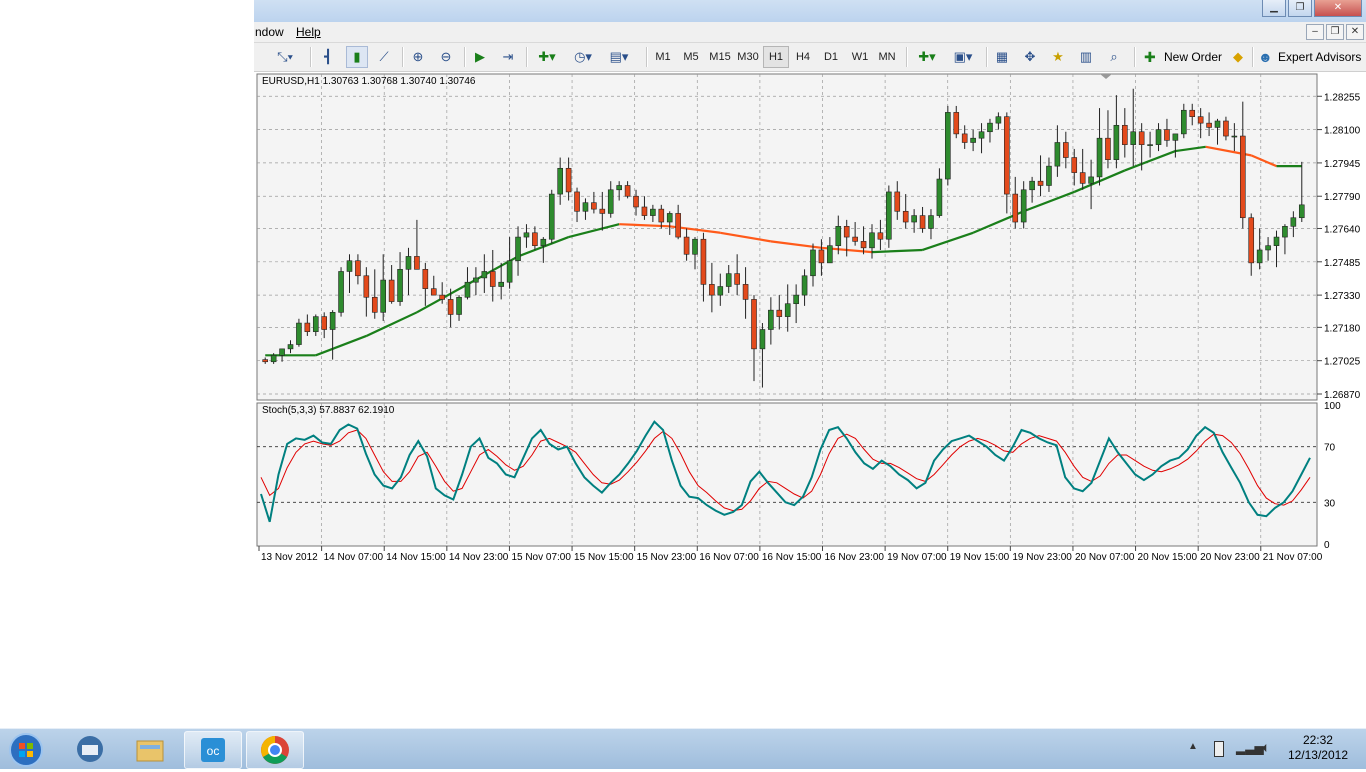 The width and height of the screenshot is (1366, 772). I want to click on expert-advisors-button: ☻ Expert Advisors, so click(1308, 57).